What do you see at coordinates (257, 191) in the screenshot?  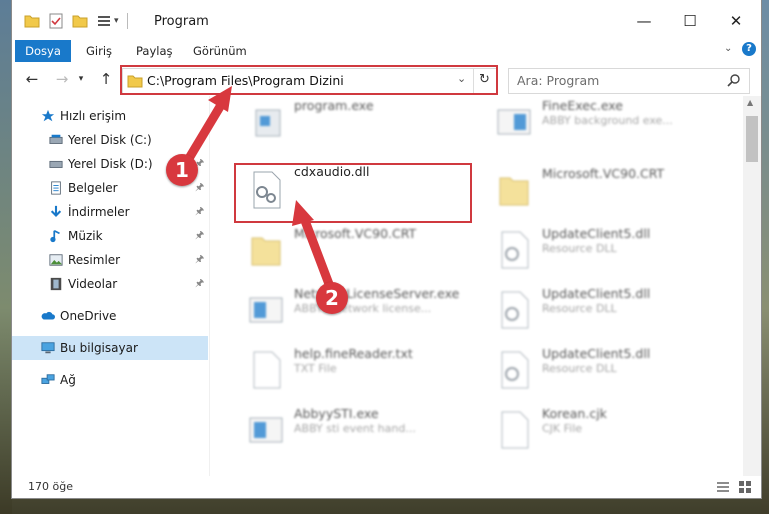 I see `annotation-arrows` at bounding box center [257, 191].